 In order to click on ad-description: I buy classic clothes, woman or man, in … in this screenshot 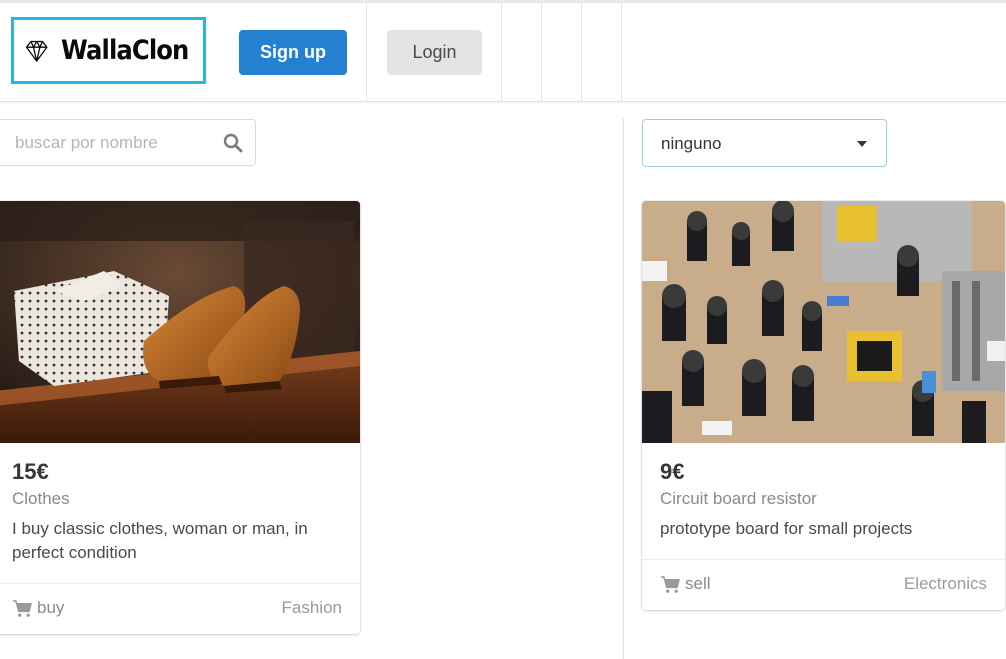, I will do `click(160, 540)`.